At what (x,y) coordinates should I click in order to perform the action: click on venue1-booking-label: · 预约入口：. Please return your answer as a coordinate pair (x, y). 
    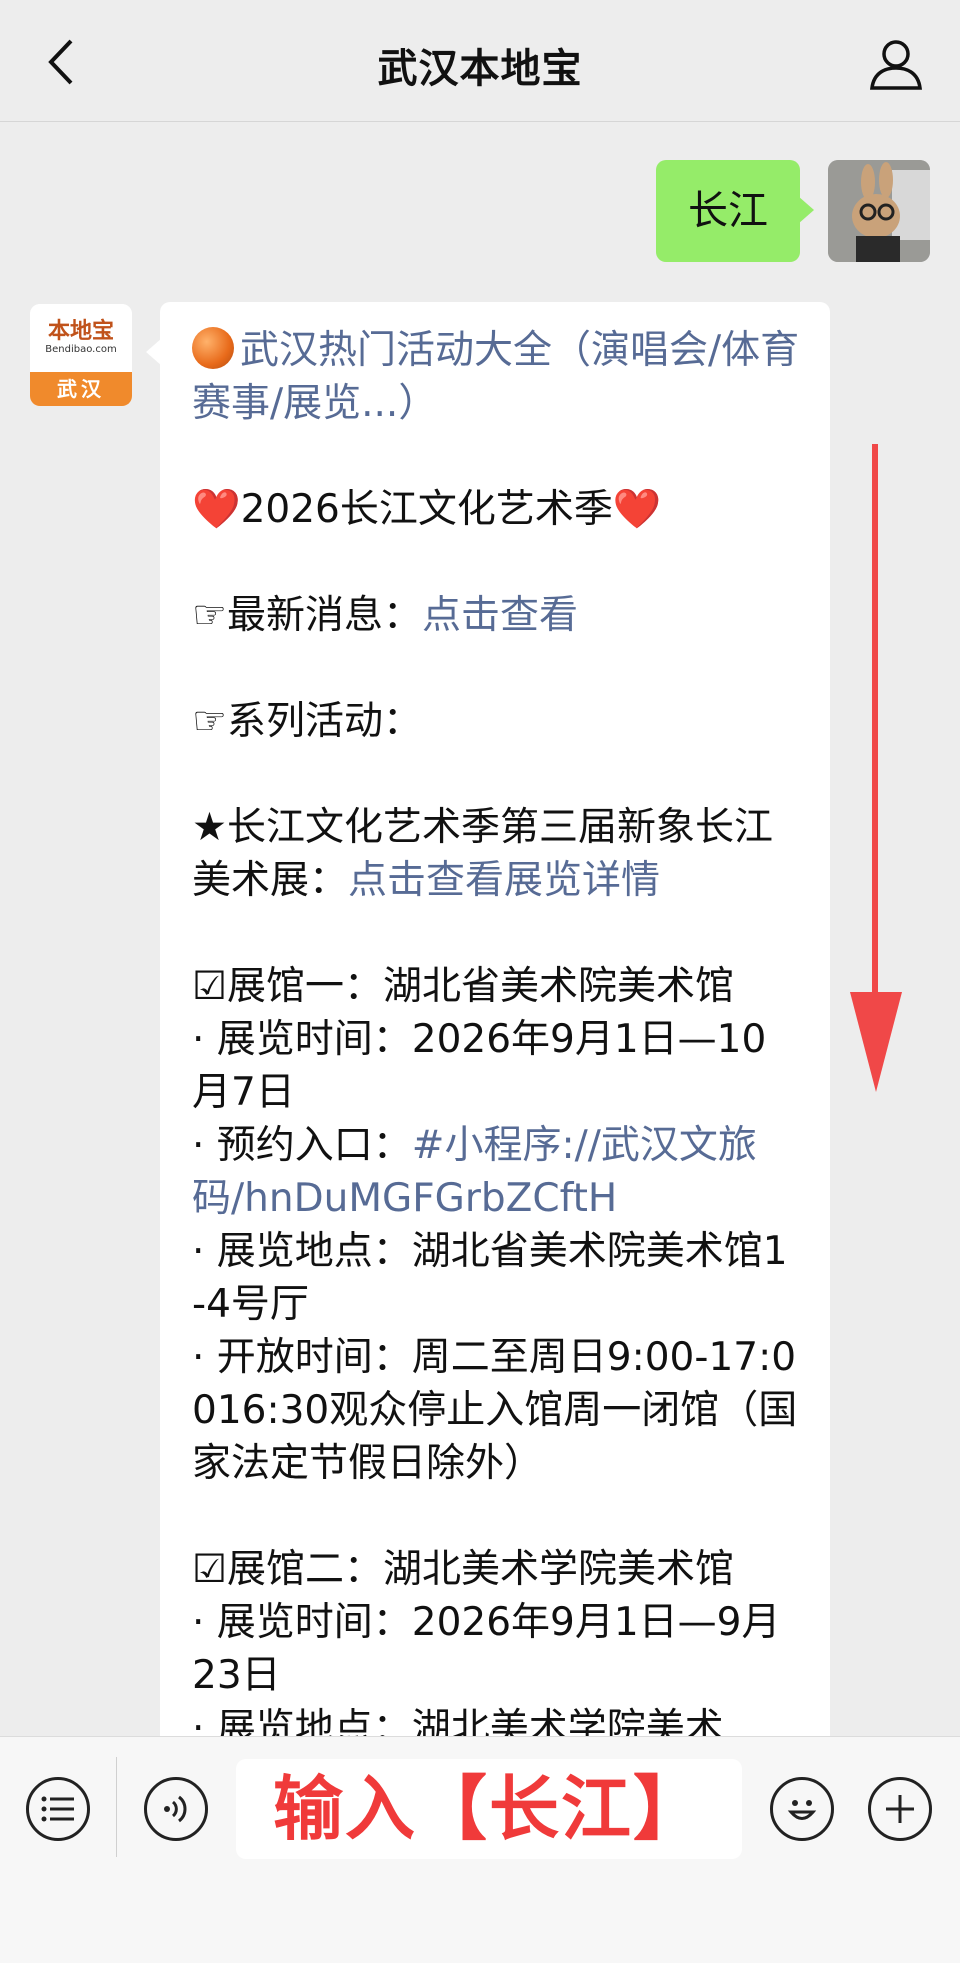
    Looking at the image, I should click on (302, 1145).